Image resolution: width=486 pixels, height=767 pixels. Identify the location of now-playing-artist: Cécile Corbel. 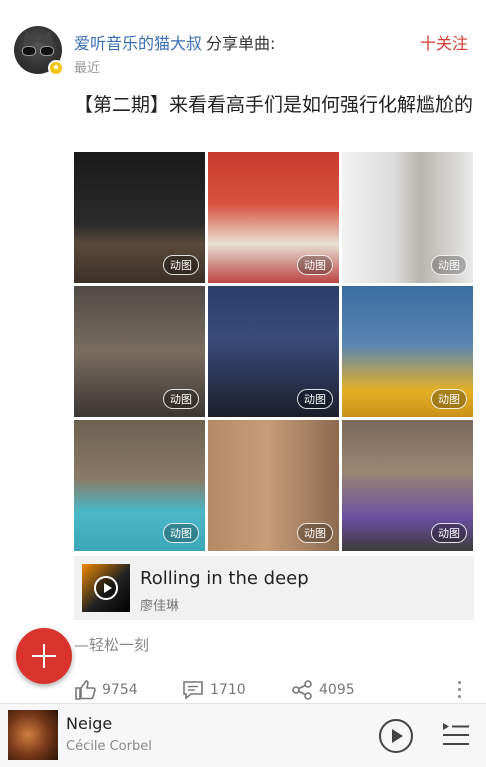
(109, 746).